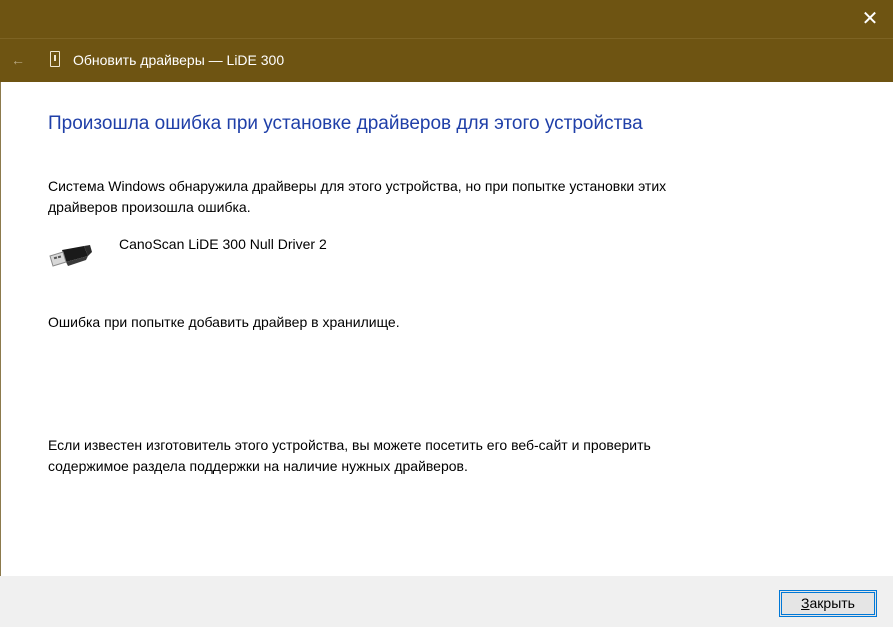  Describe the element at coordinates (55, 59) in the screenshot. I see `device-icon` at that location.